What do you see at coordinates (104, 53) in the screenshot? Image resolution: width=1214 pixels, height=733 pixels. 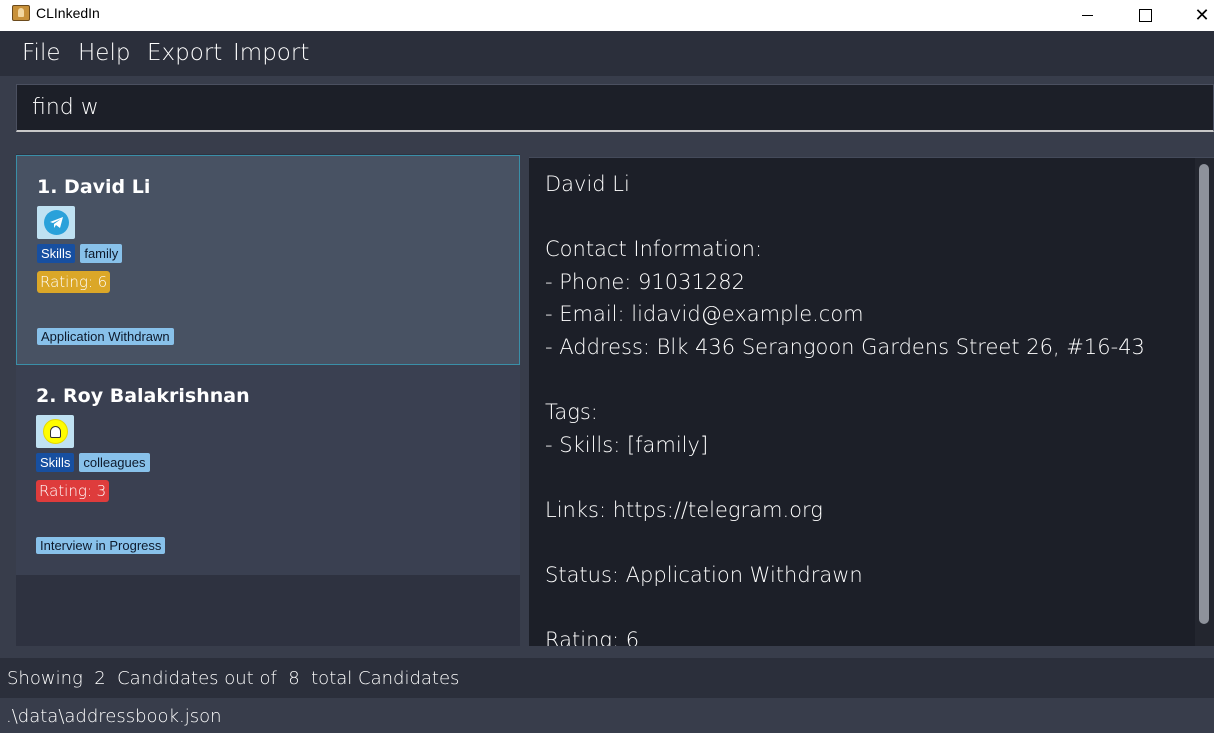 I see `menu-help: Help` at bounding box center [104, 53].